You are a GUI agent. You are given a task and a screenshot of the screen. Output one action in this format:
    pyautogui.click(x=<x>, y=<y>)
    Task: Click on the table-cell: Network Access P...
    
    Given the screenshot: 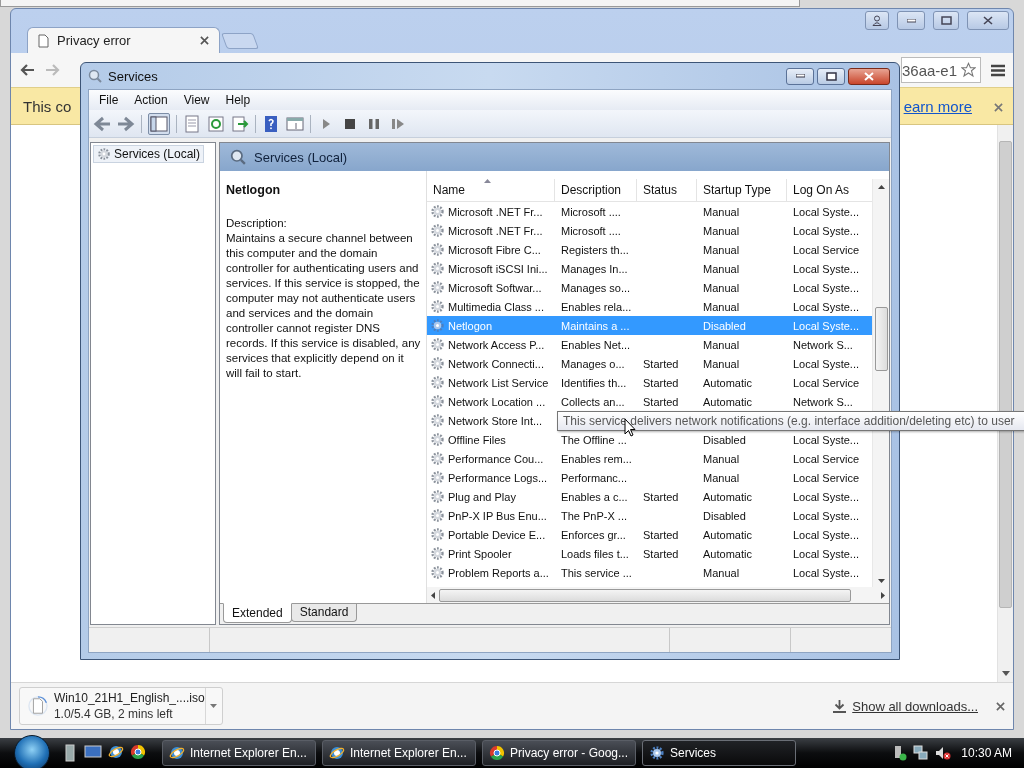 What is the action you would take?
    pyautogui.click(x=496, y=344)
    